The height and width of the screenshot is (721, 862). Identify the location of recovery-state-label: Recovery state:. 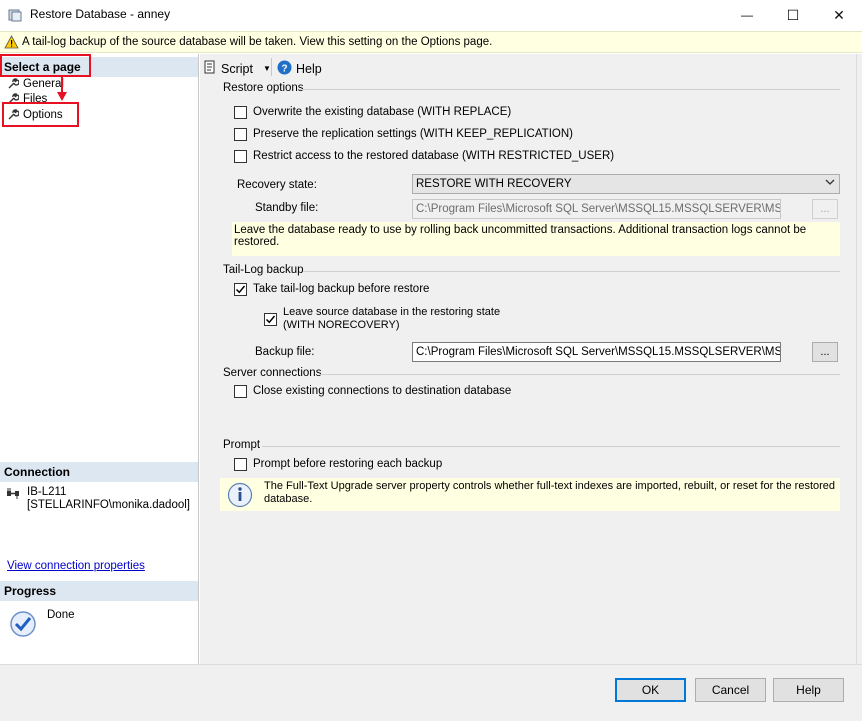
(277, 185).